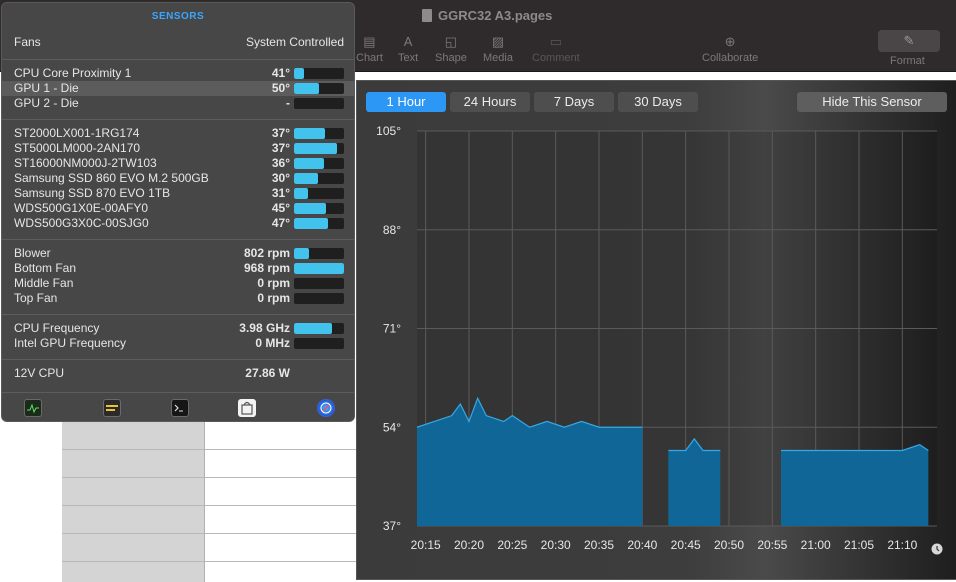 This screenshot has height=582, width=956. What do you see at coordinates (111, 178) in the screenshot?
I see `sensor-name: Samsung SSD 860 EVO M.2 500GB` at bounding box center [111, 178].